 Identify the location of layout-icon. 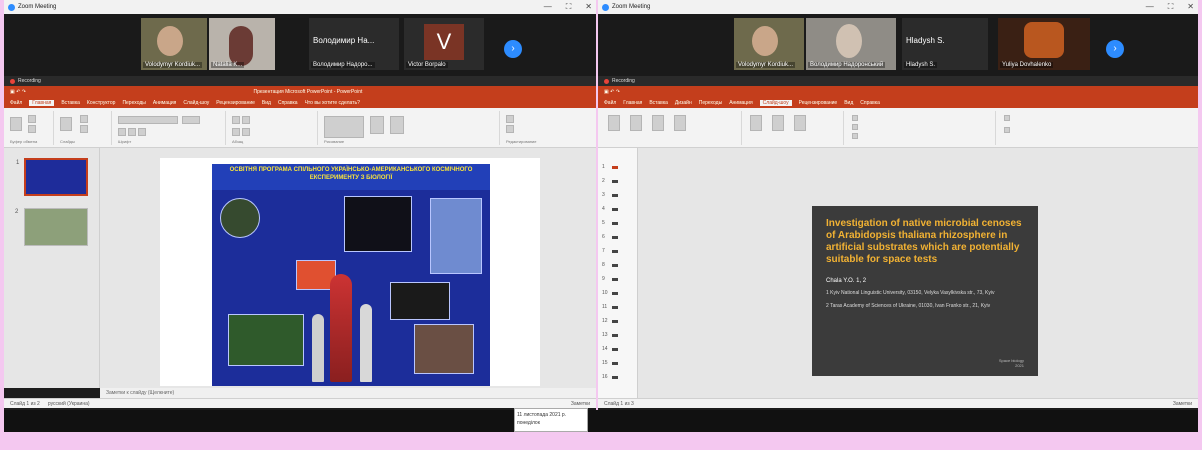
(84, 119).